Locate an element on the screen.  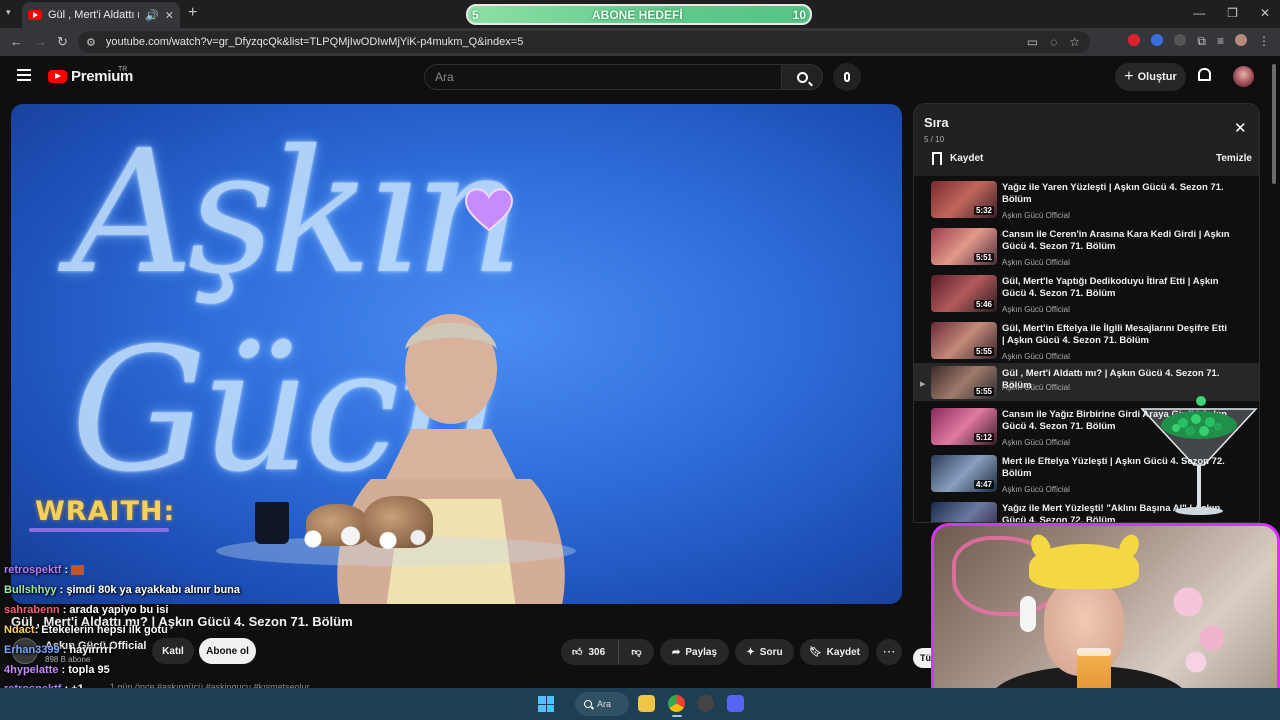
hide-icon: ◌ is located at coordinates (1053, 42).